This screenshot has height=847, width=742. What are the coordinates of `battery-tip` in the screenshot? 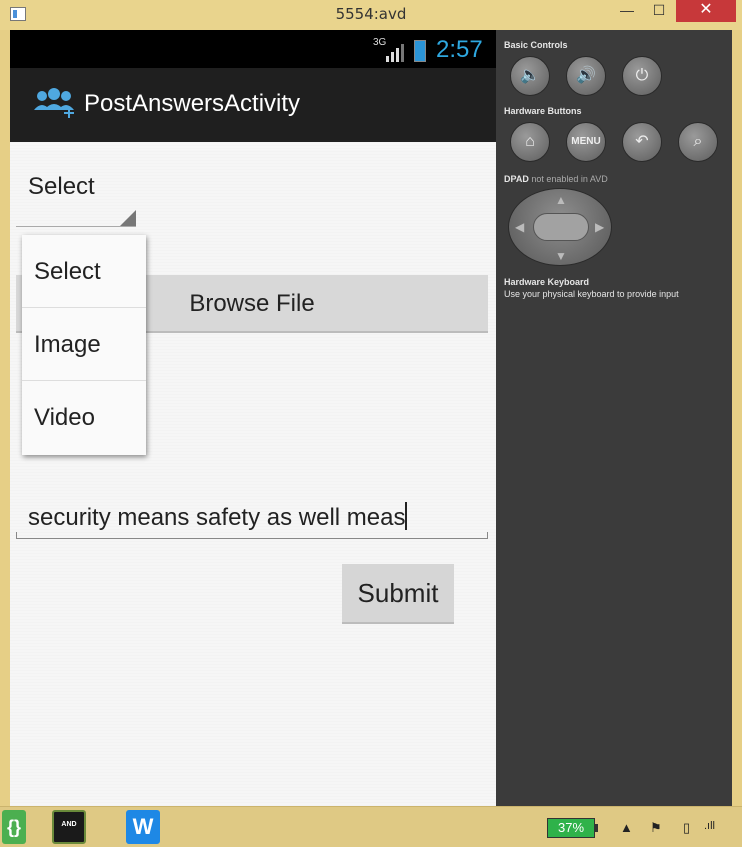 It's located at (596, 828).